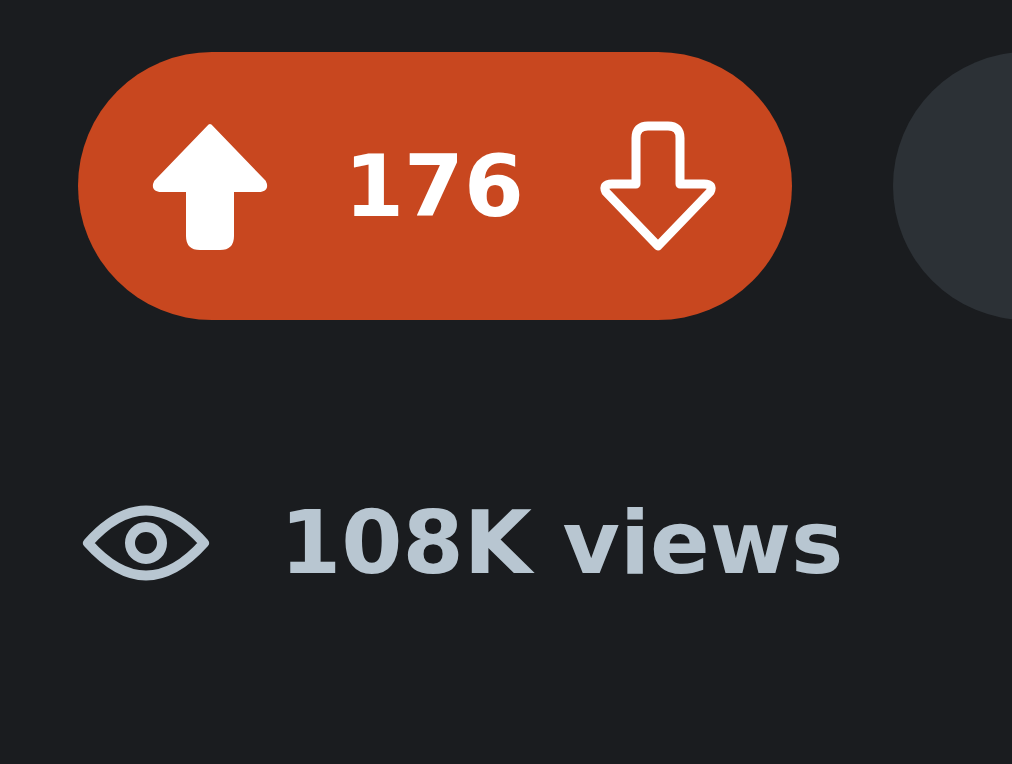 Image resolution: width=1012 pixels, height=764 pixels. What do you see at coordinates (562, 543) in the screenshot?
I see `view-count: 108K views` at bounding box center [562, 543].